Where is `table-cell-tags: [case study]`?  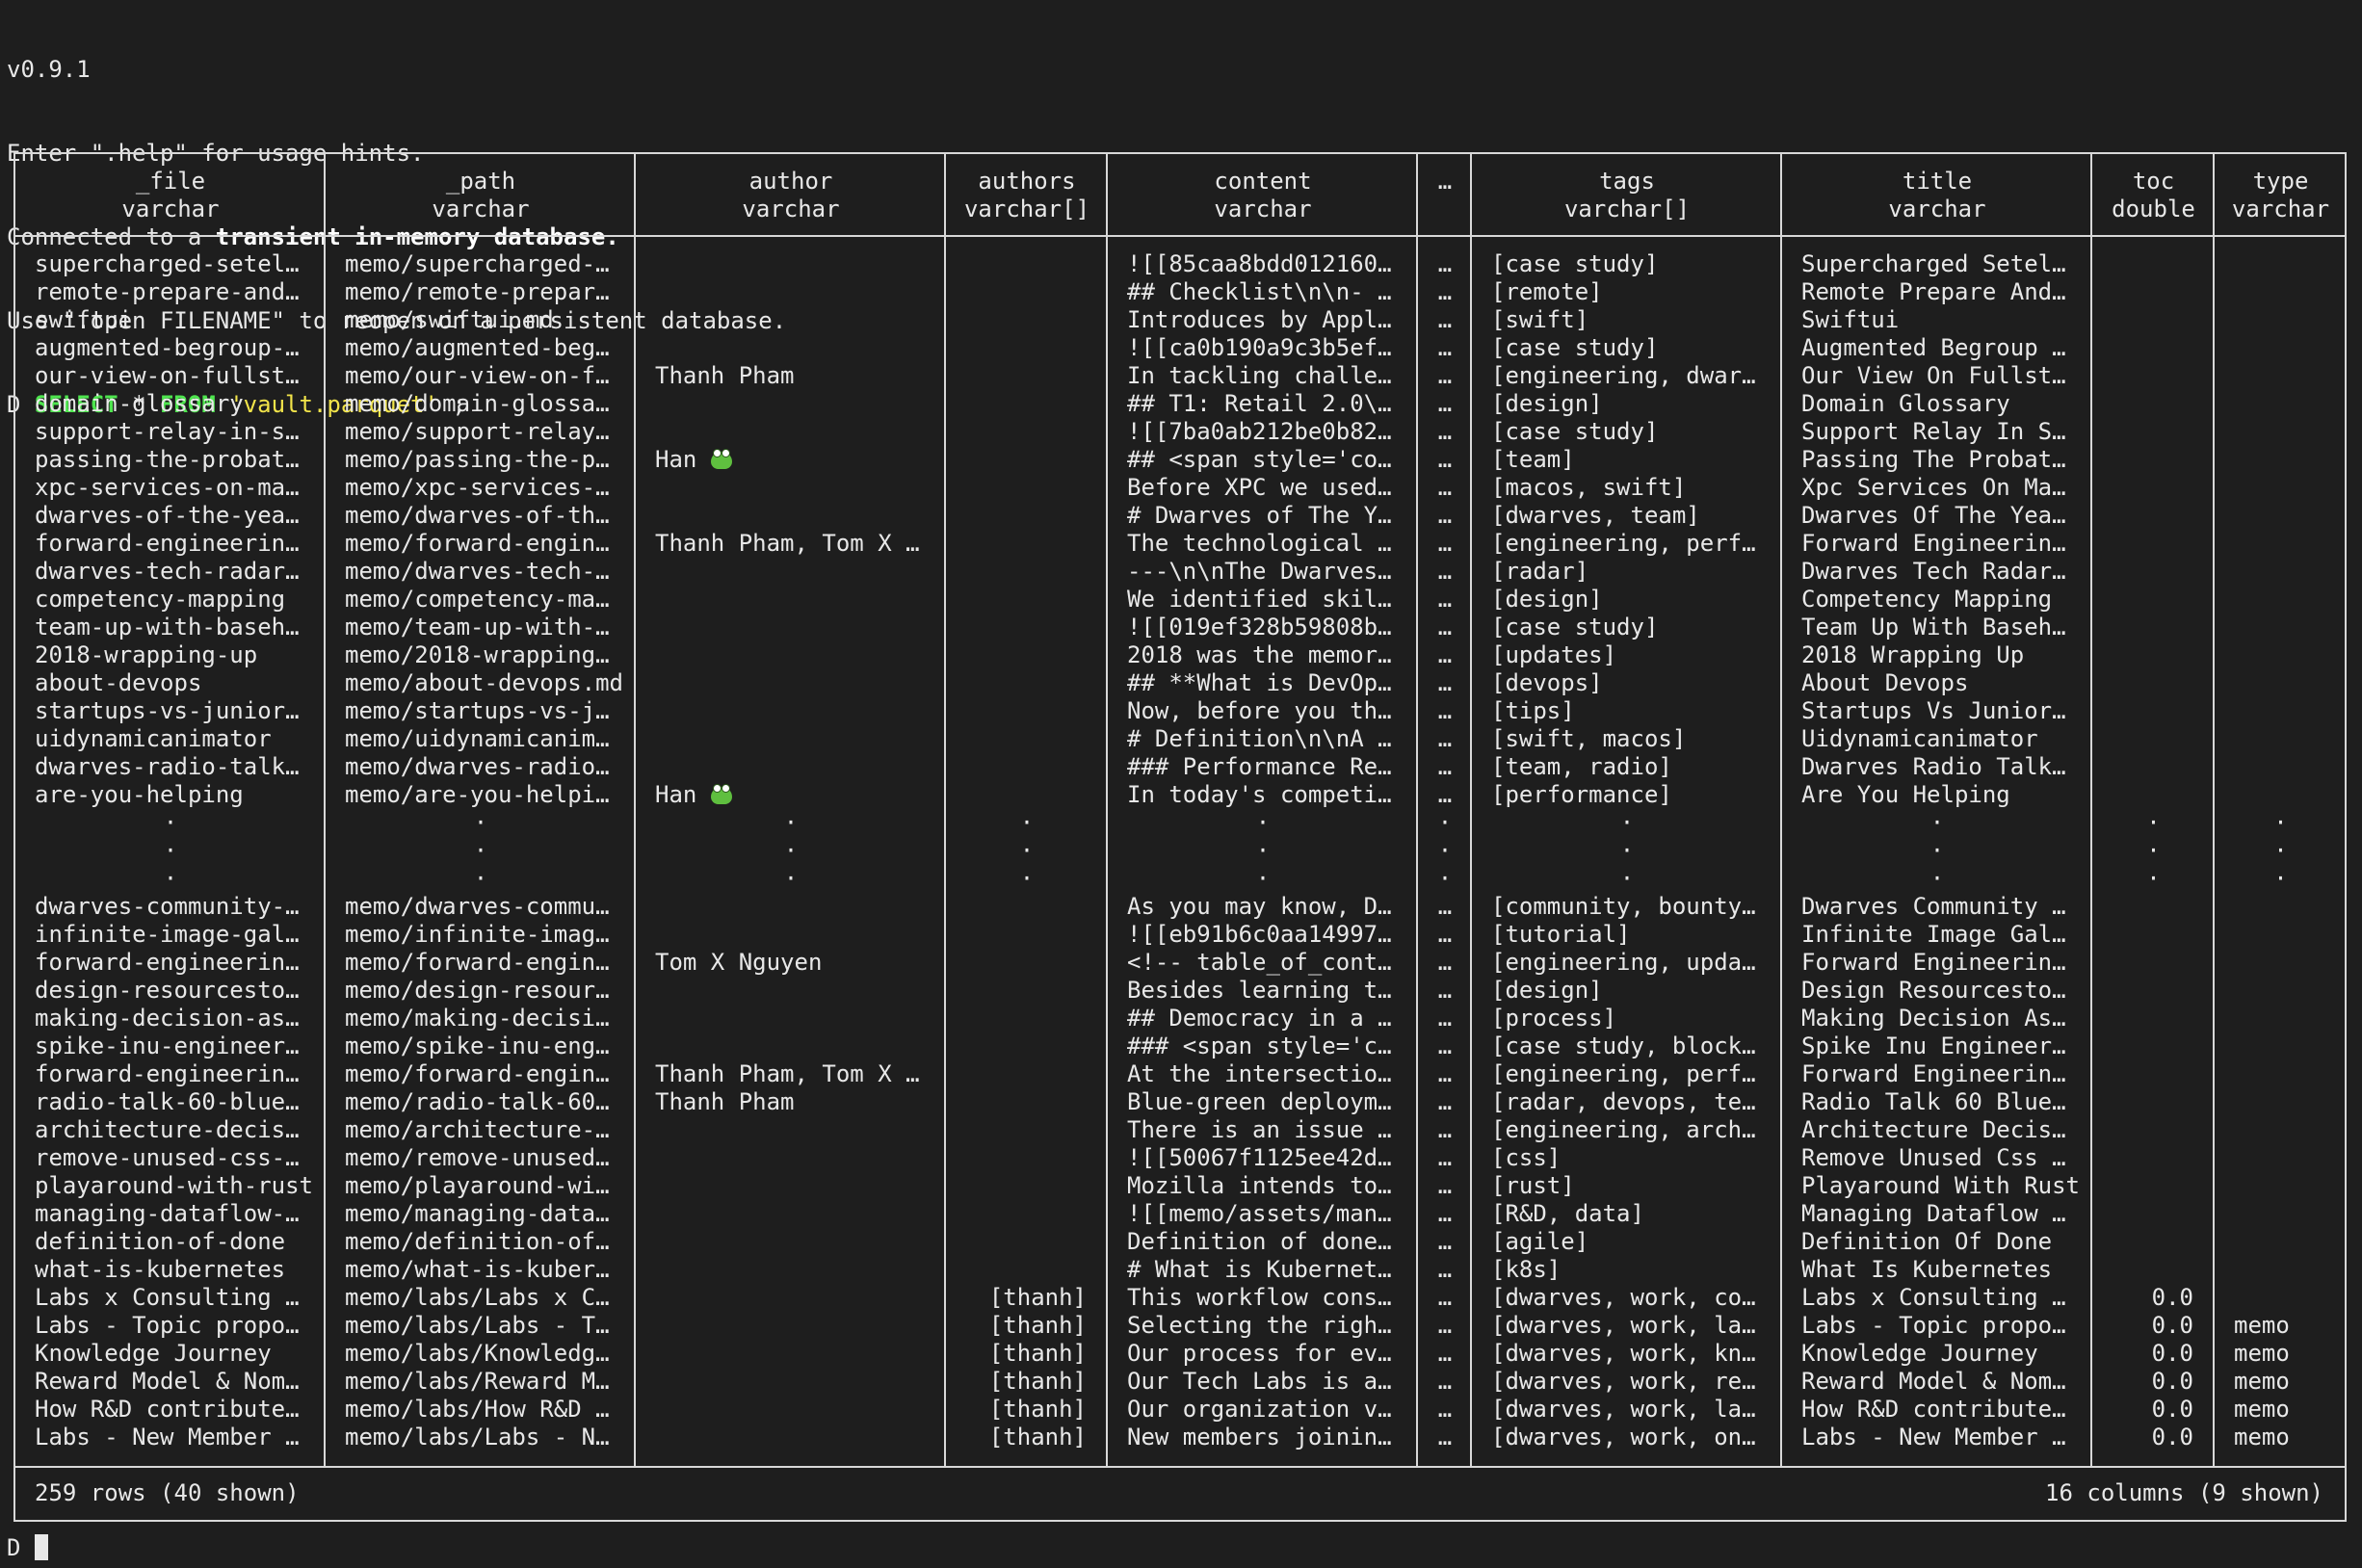 table-cell-tags: [case study] is located at coordinates (1574, 348).